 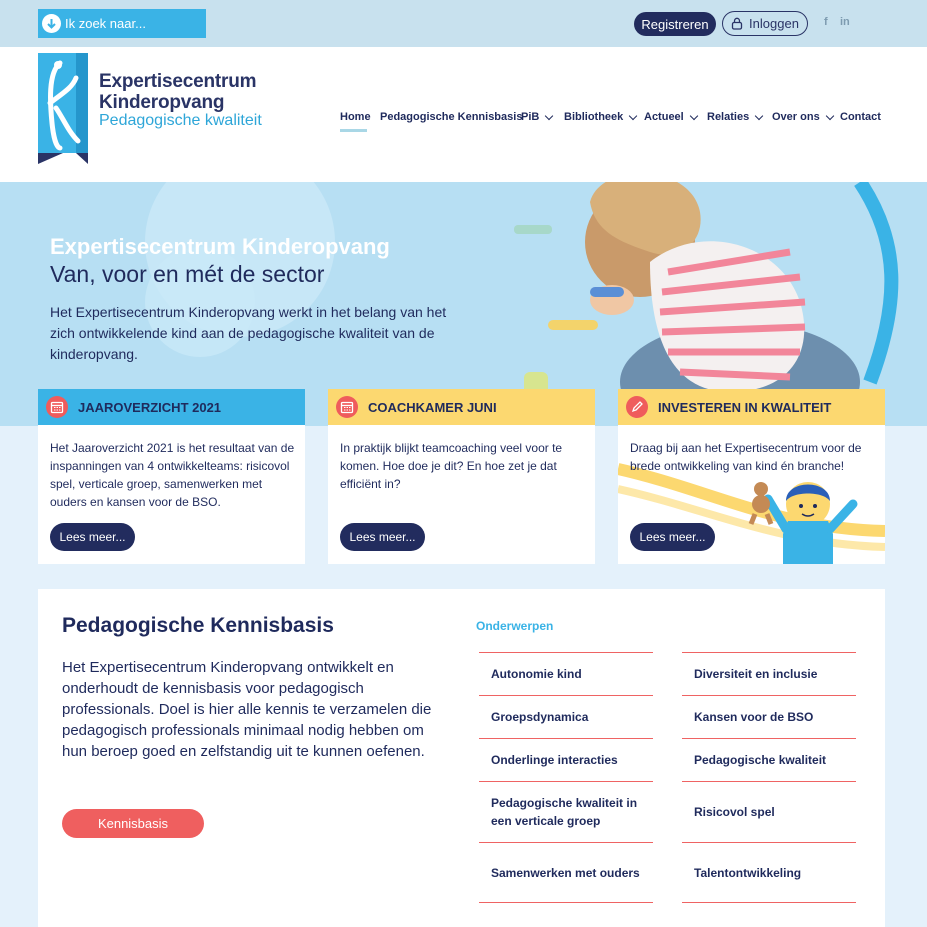 I want to click on topic-link: Kansen voor de BSO, so click(x=769, y=716).